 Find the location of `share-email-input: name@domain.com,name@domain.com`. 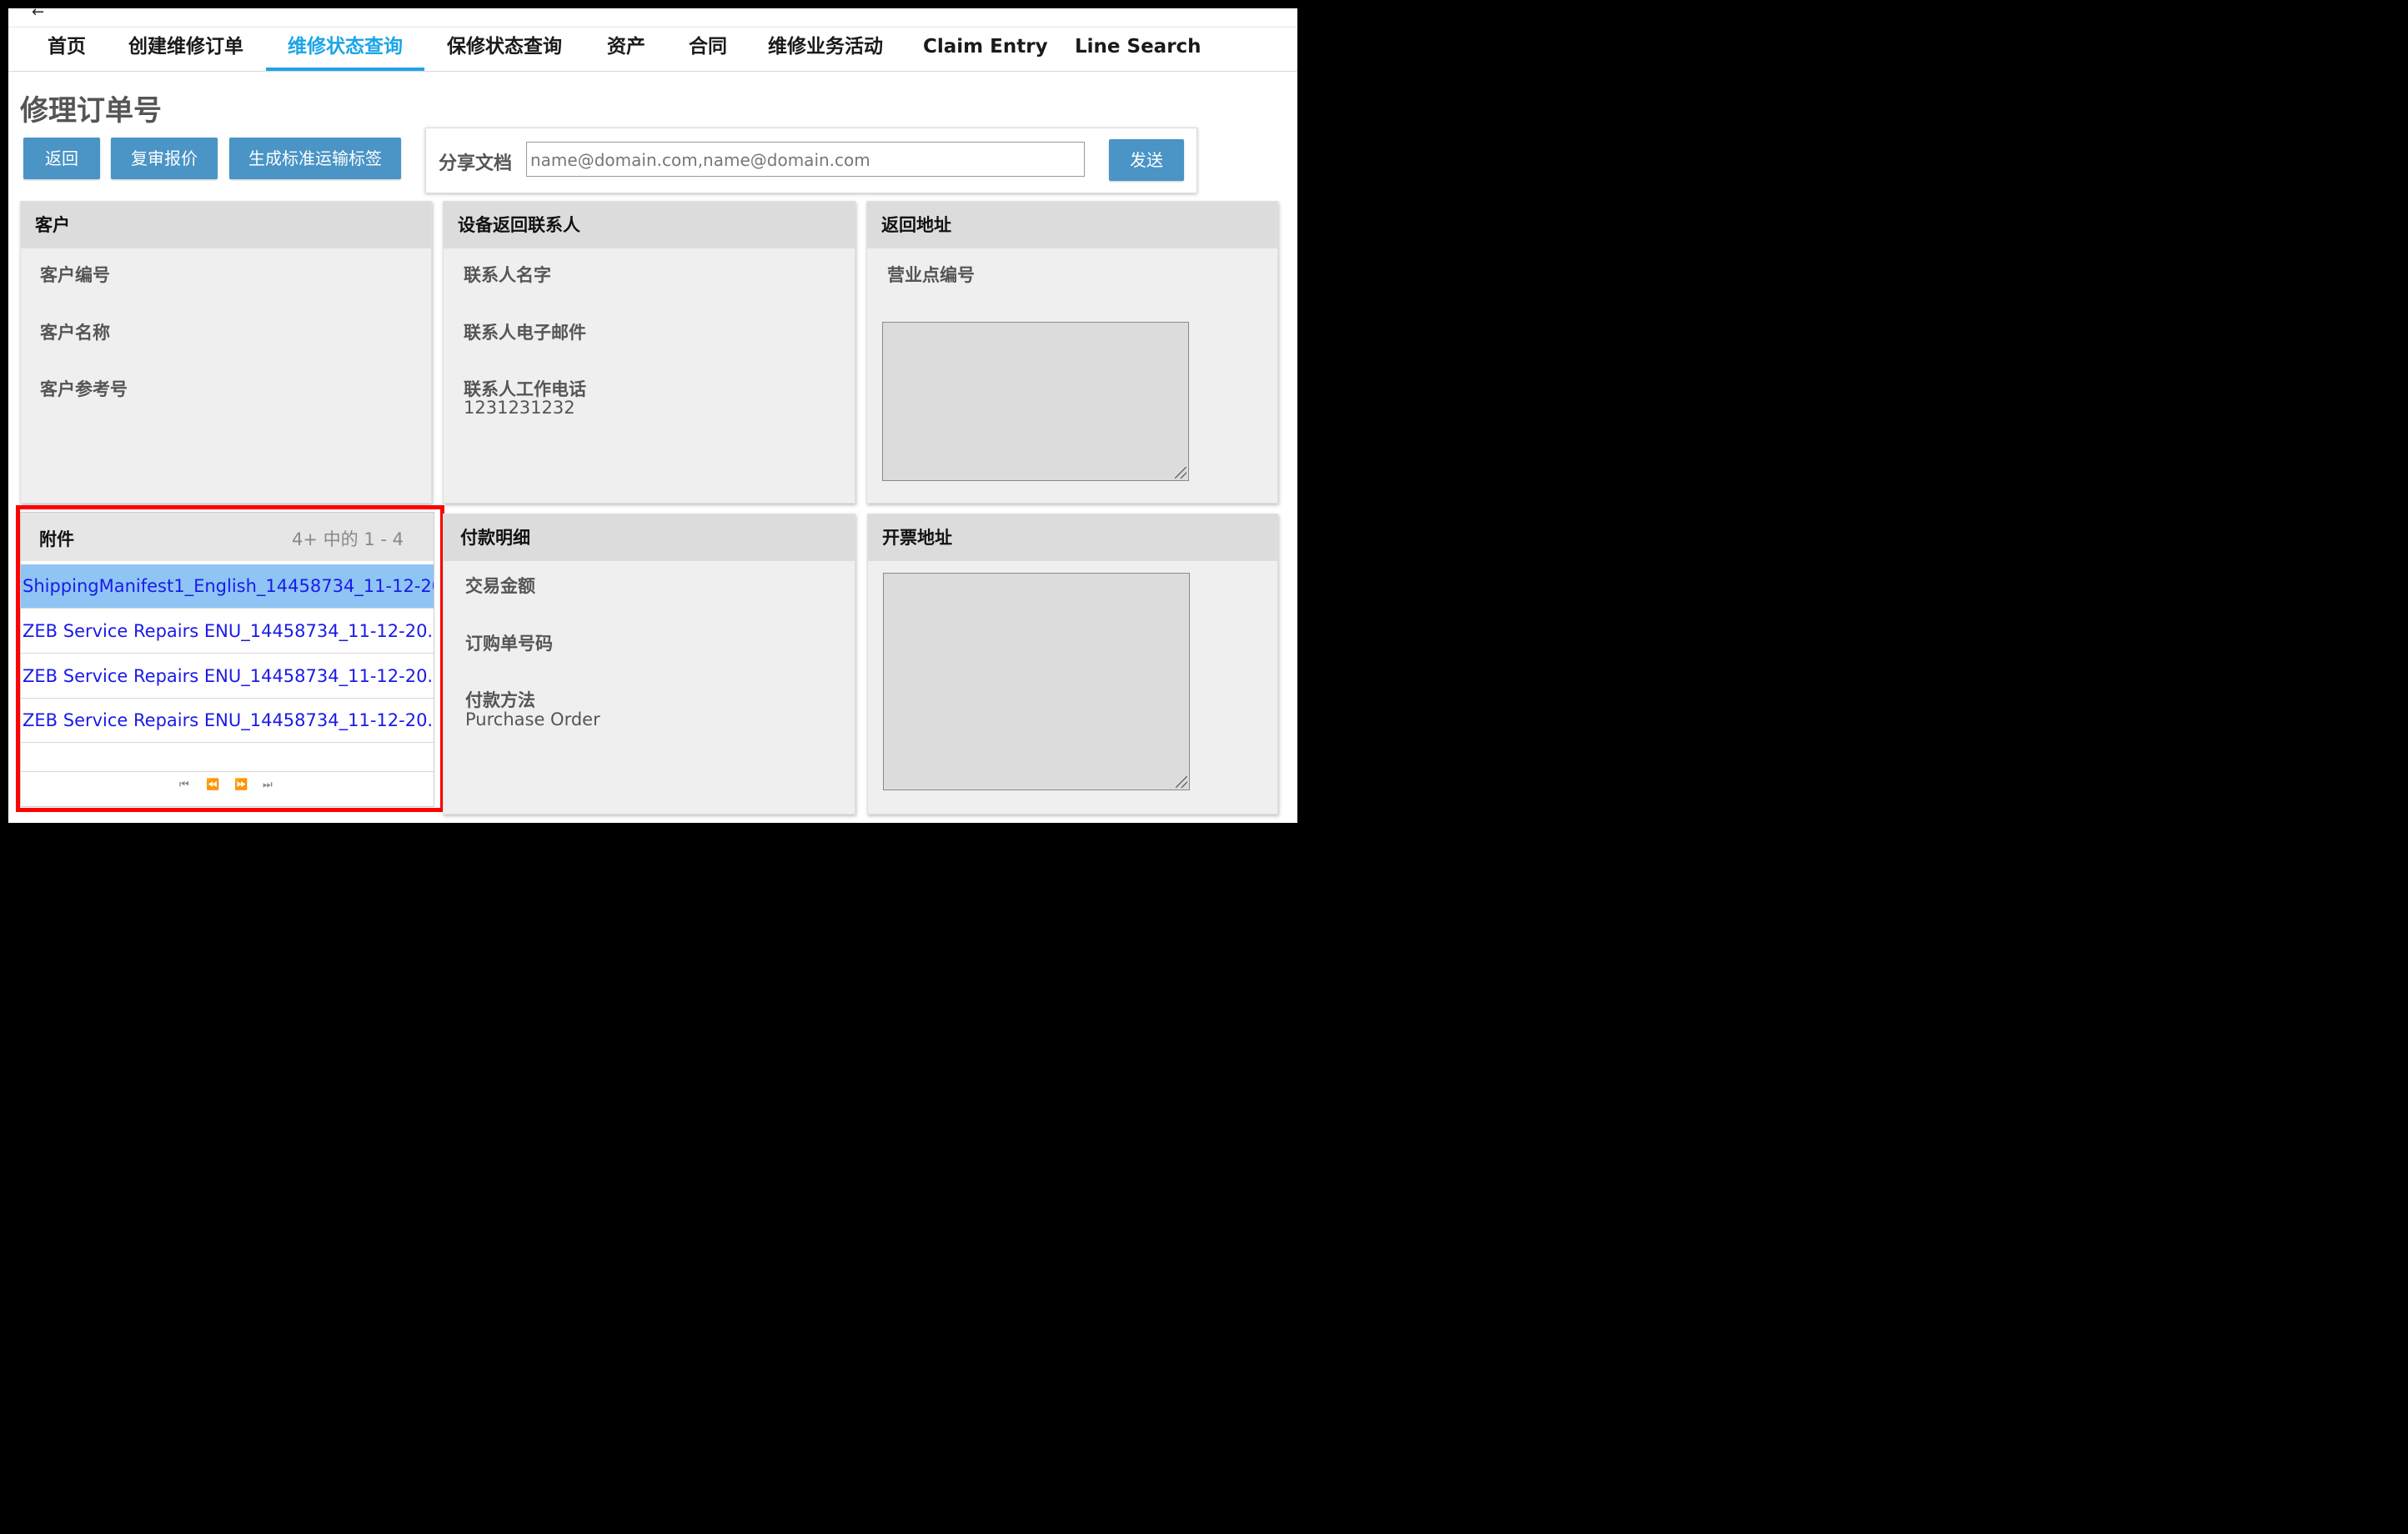

share-email-input: name@domain.com,name@domain.com is located at coordinates (805, 160).